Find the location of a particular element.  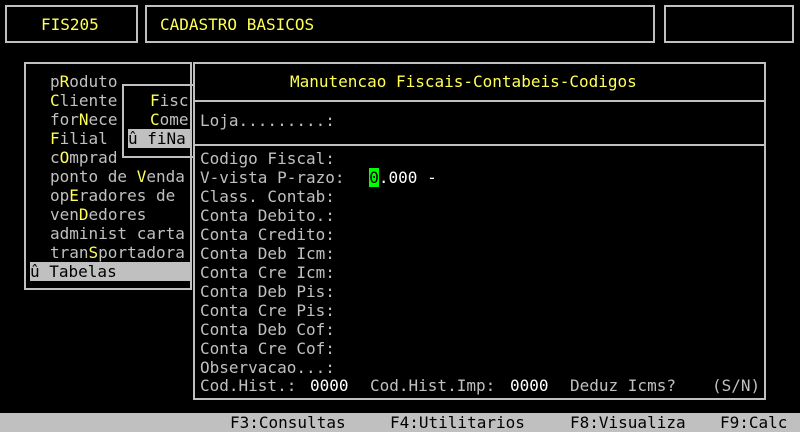

menu-item-tabelas: û Tabelas is located at coordinates (110, 271).